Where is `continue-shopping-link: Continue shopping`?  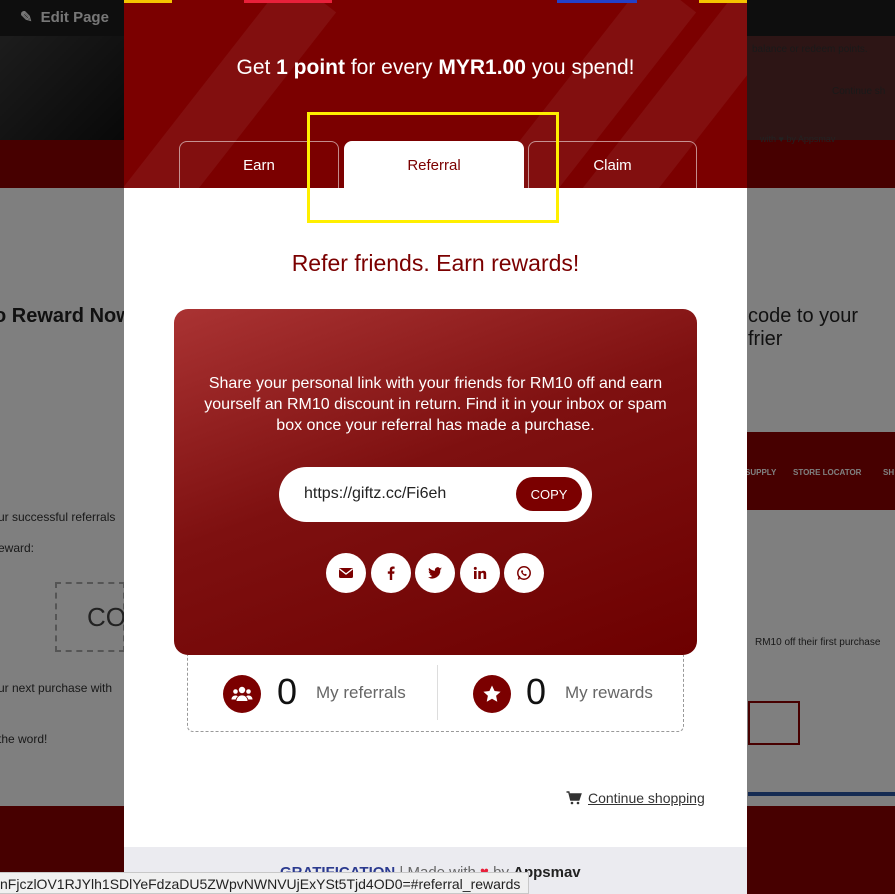 continue-shopping-link: Continue shopping is located at coordinates (635, 798).